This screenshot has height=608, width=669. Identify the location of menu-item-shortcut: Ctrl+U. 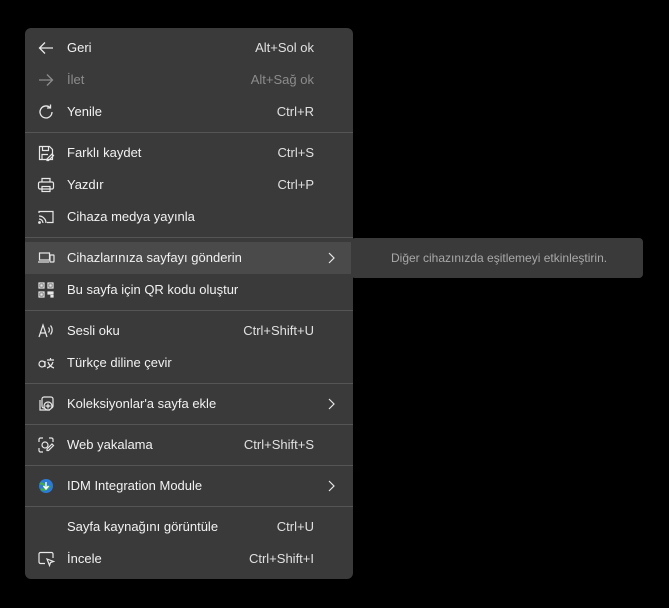
(295, 526).